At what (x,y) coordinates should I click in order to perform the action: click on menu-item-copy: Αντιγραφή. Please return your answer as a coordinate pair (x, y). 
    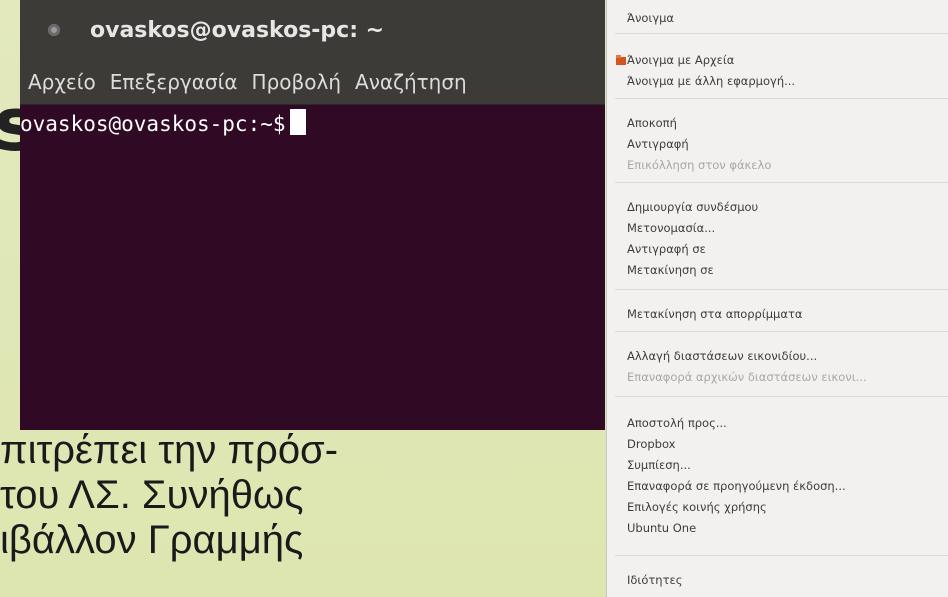
    Looking at the image, I should click on (658, 144).